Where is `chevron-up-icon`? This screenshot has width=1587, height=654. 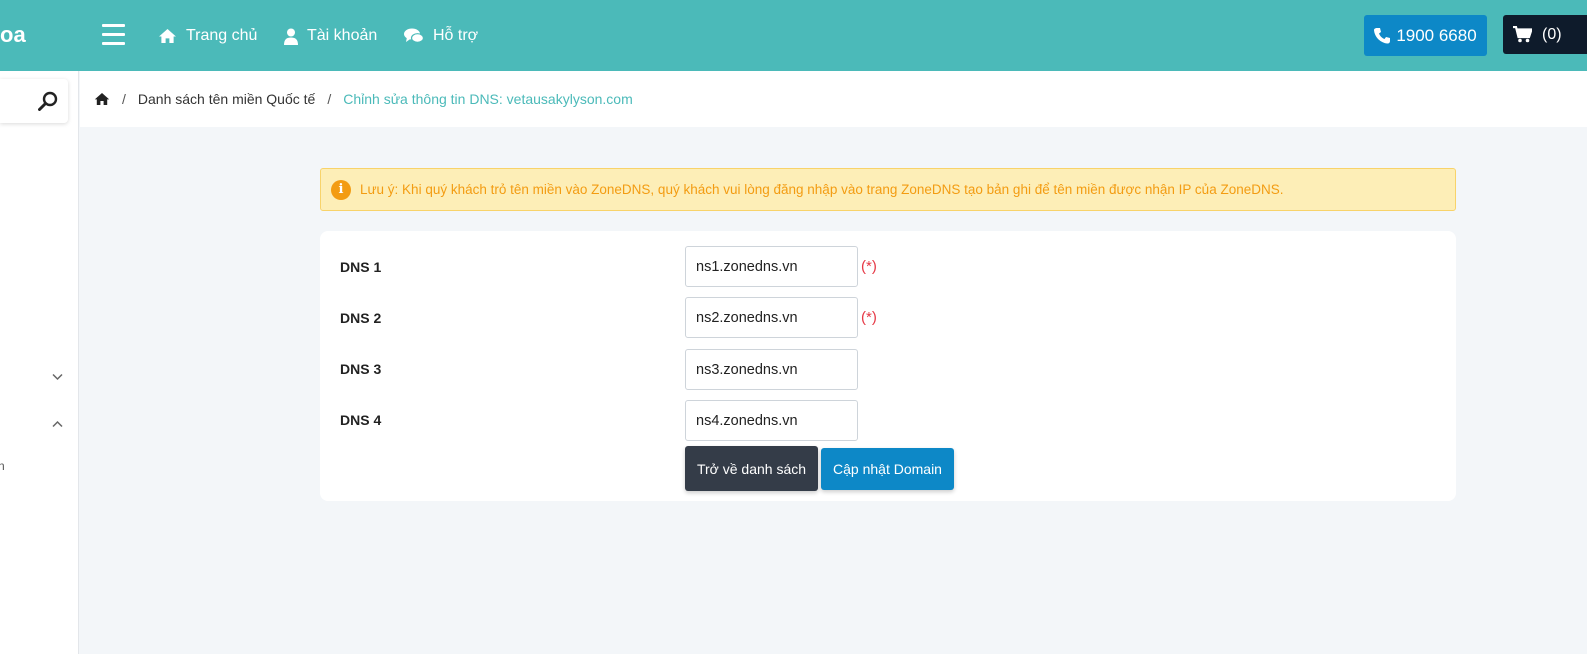
chevron-up-icon is located at coordinates (57, 424).